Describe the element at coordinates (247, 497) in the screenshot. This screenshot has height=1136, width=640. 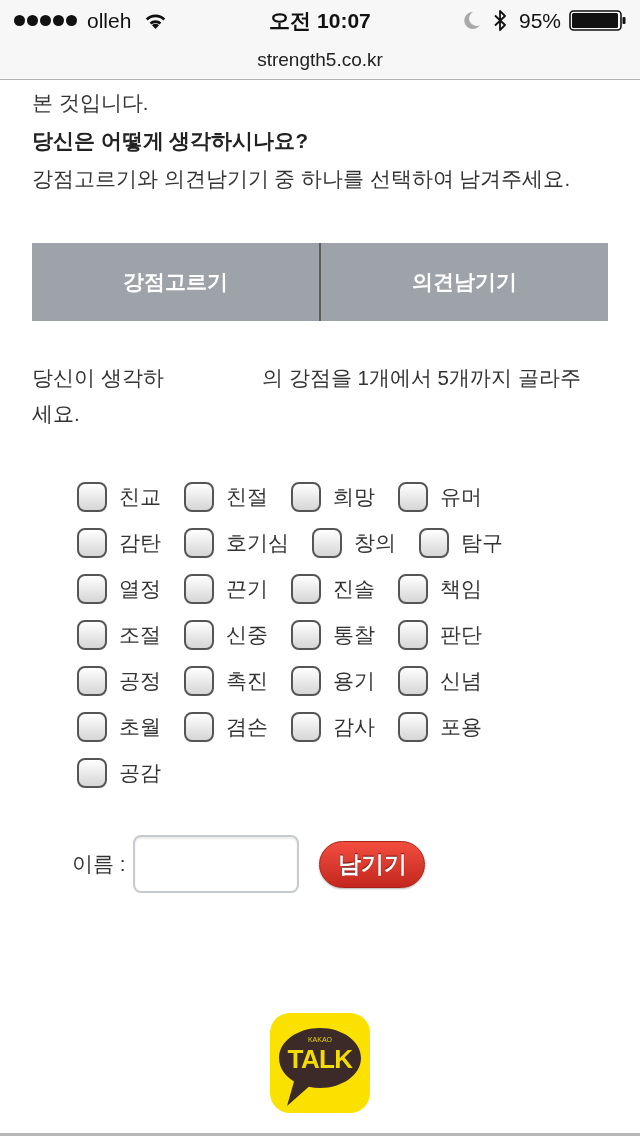
I see `checkbox-label: 친절` at that location.